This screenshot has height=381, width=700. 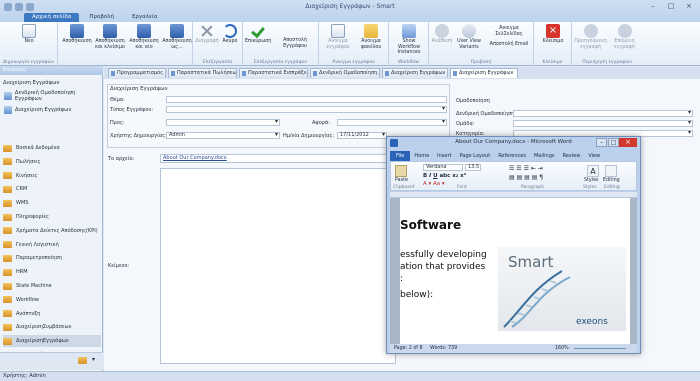 I want to click on doc-type-select, so click(x=306, y=109).